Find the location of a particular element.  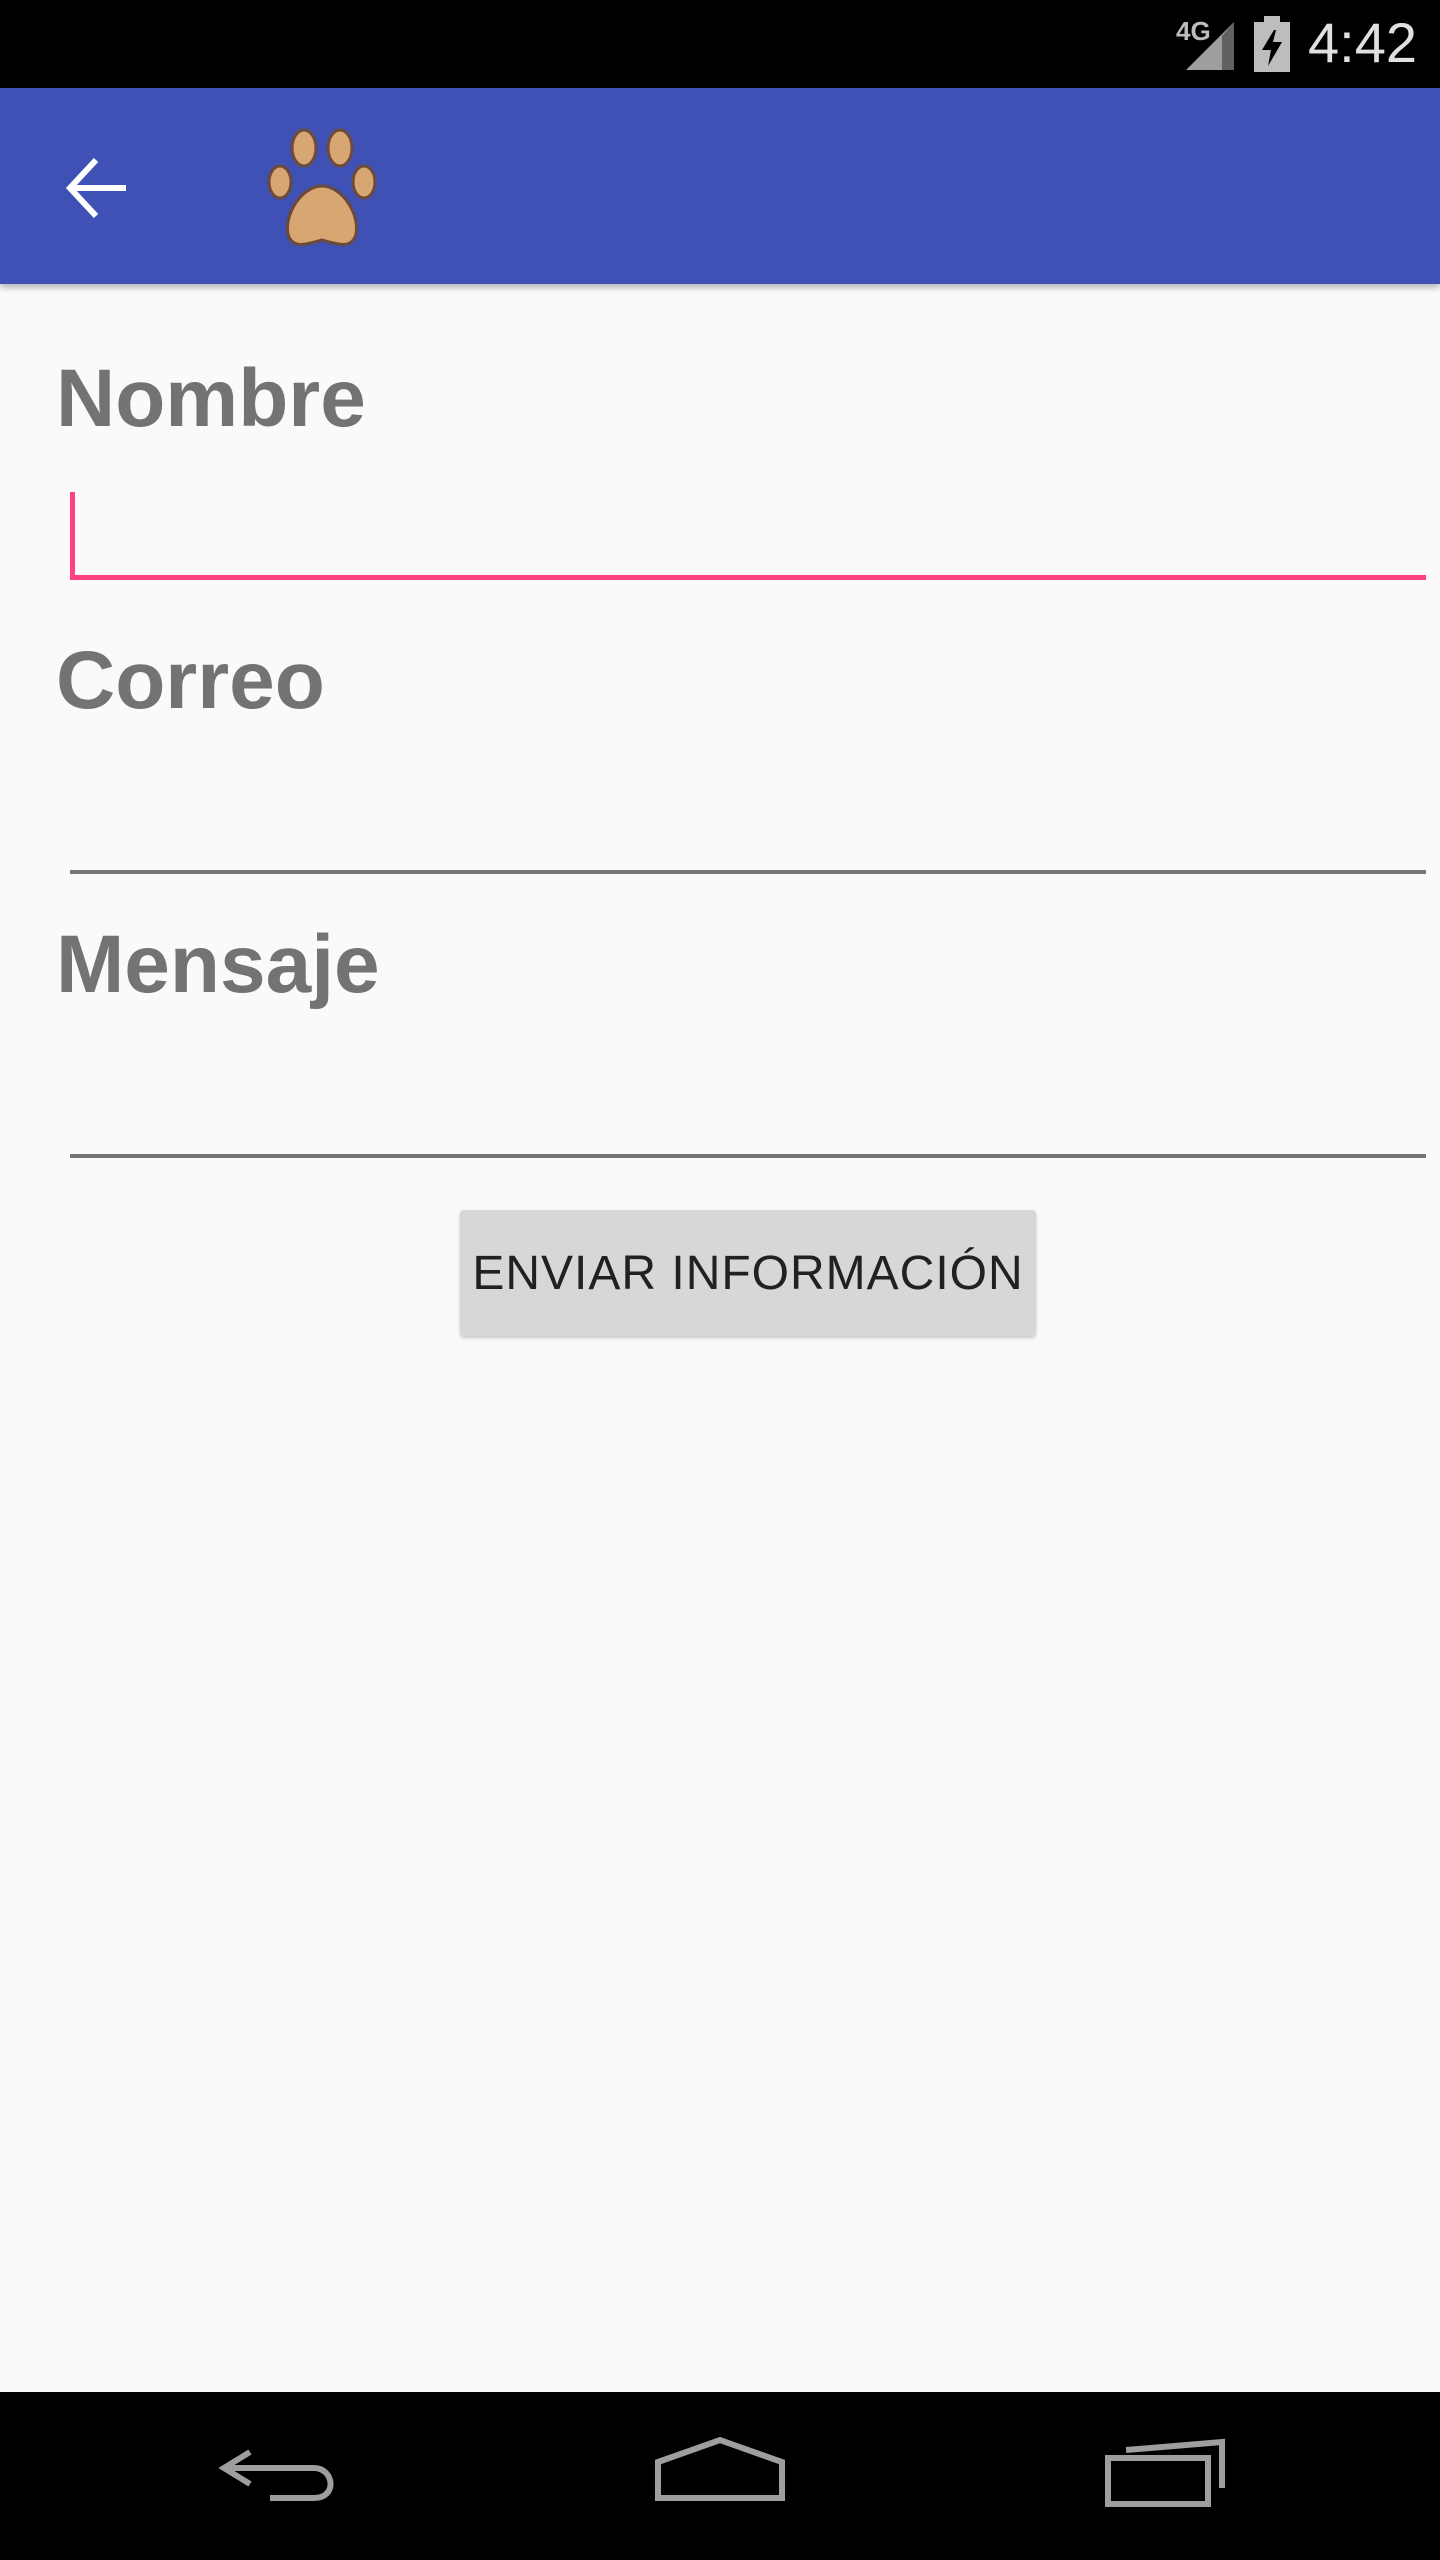

message-field is located at coordinates (748, 1113).